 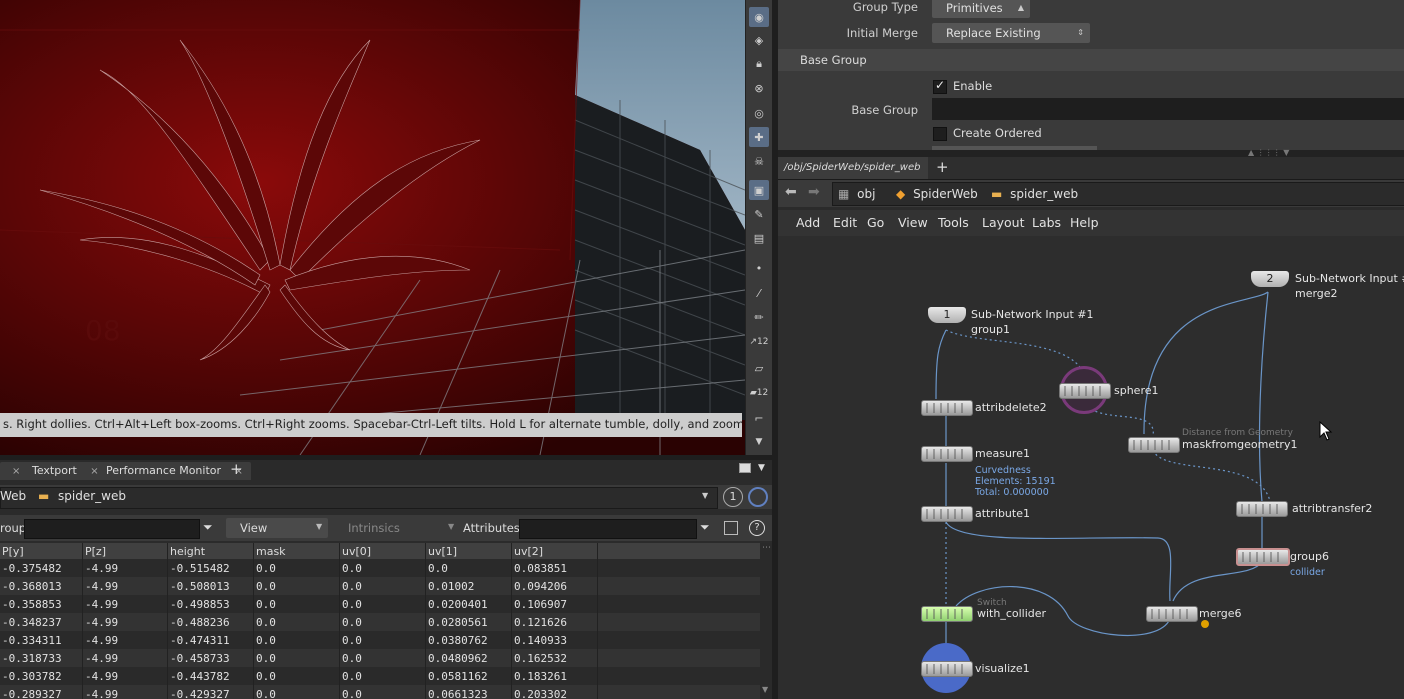 I want to click on settings-icon, so click(x=731, y=528).